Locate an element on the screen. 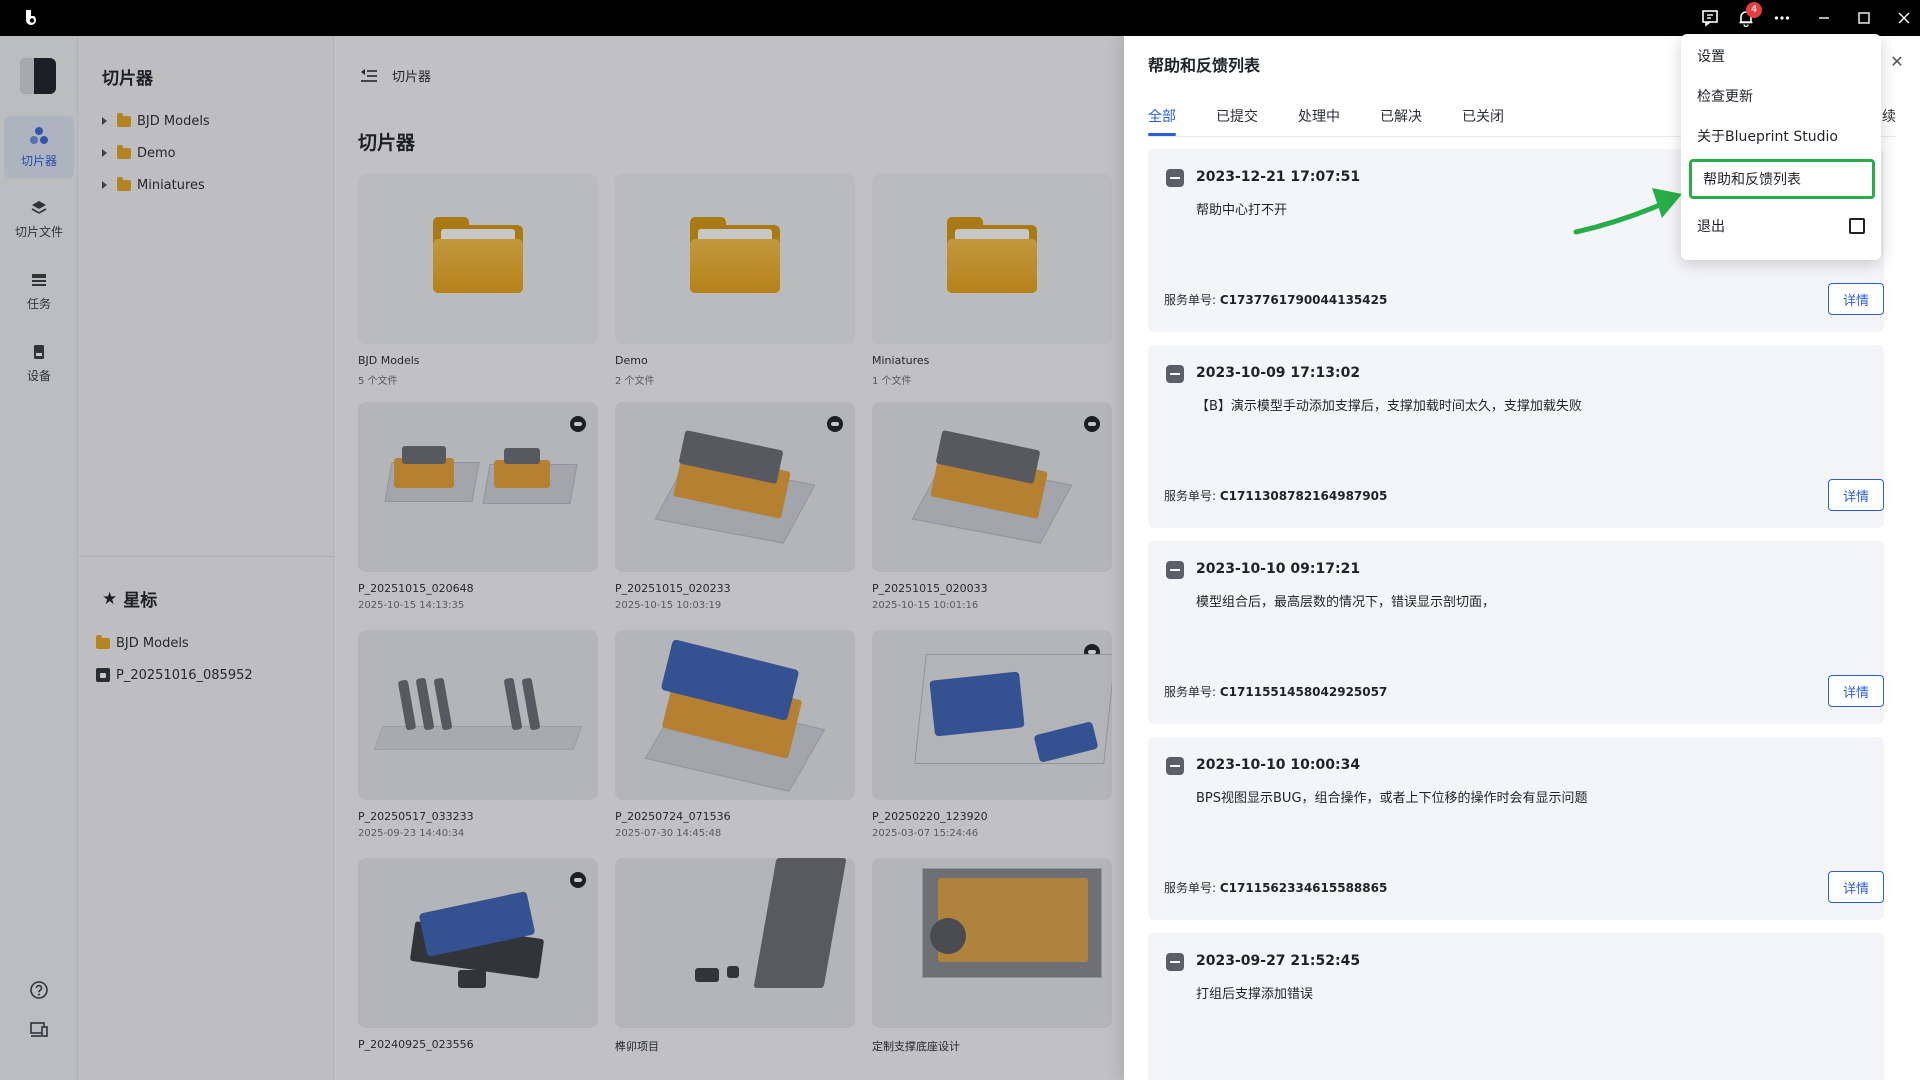 The width and height of the screenshot is (1920, 1080). menu-item-check-updates: 检查更新 is located at coordinates (1781, 96).